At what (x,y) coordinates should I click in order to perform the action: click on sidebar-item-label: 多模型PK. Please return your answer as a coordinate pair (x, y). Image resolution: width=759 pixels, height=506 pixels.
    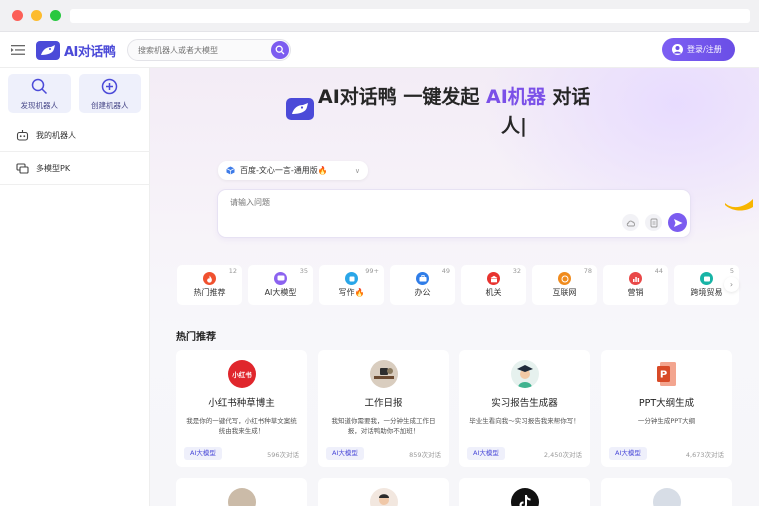
    Looking at the image, I should click on (53, 168).